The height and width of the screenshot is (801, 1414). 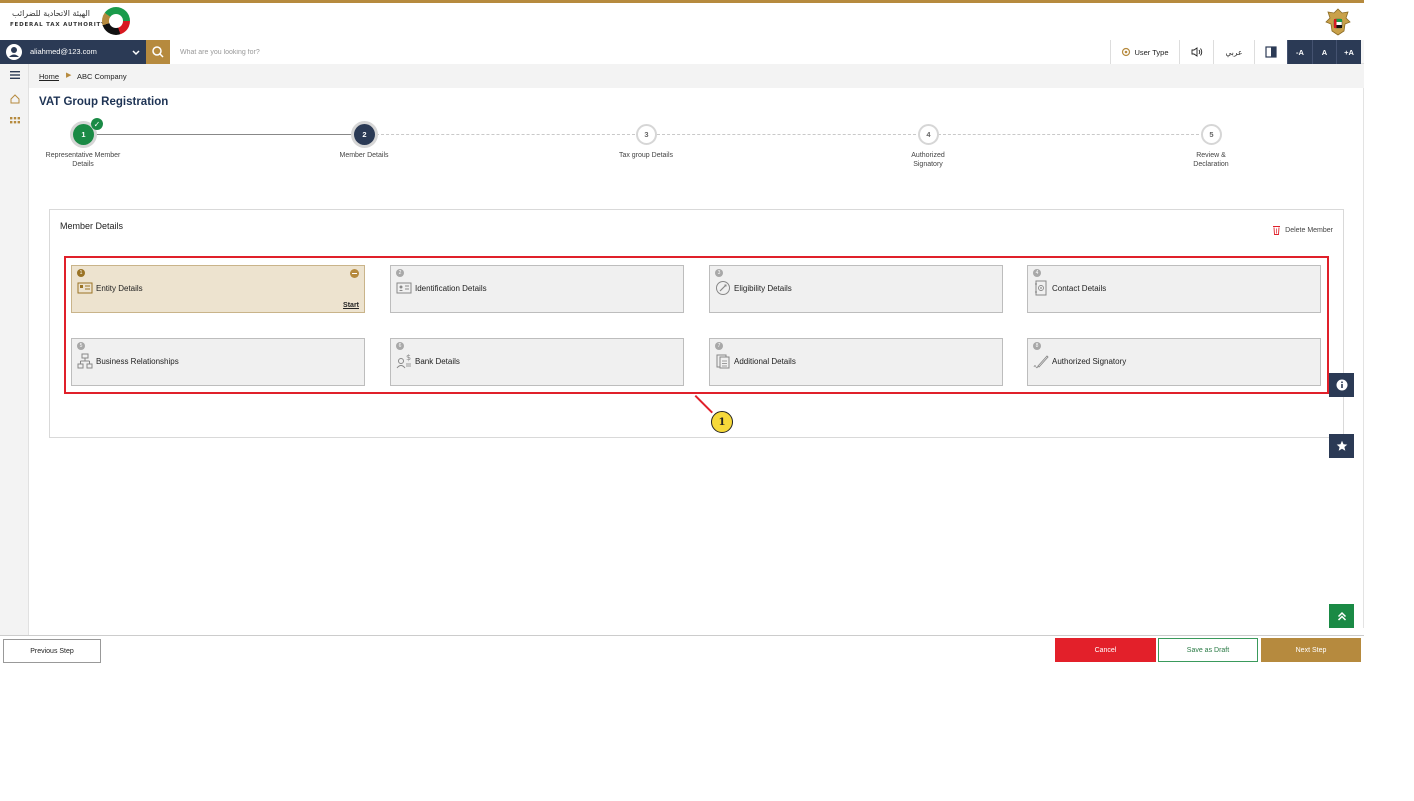 I want to click on contrast-icon, so click(x=1271, y=52).